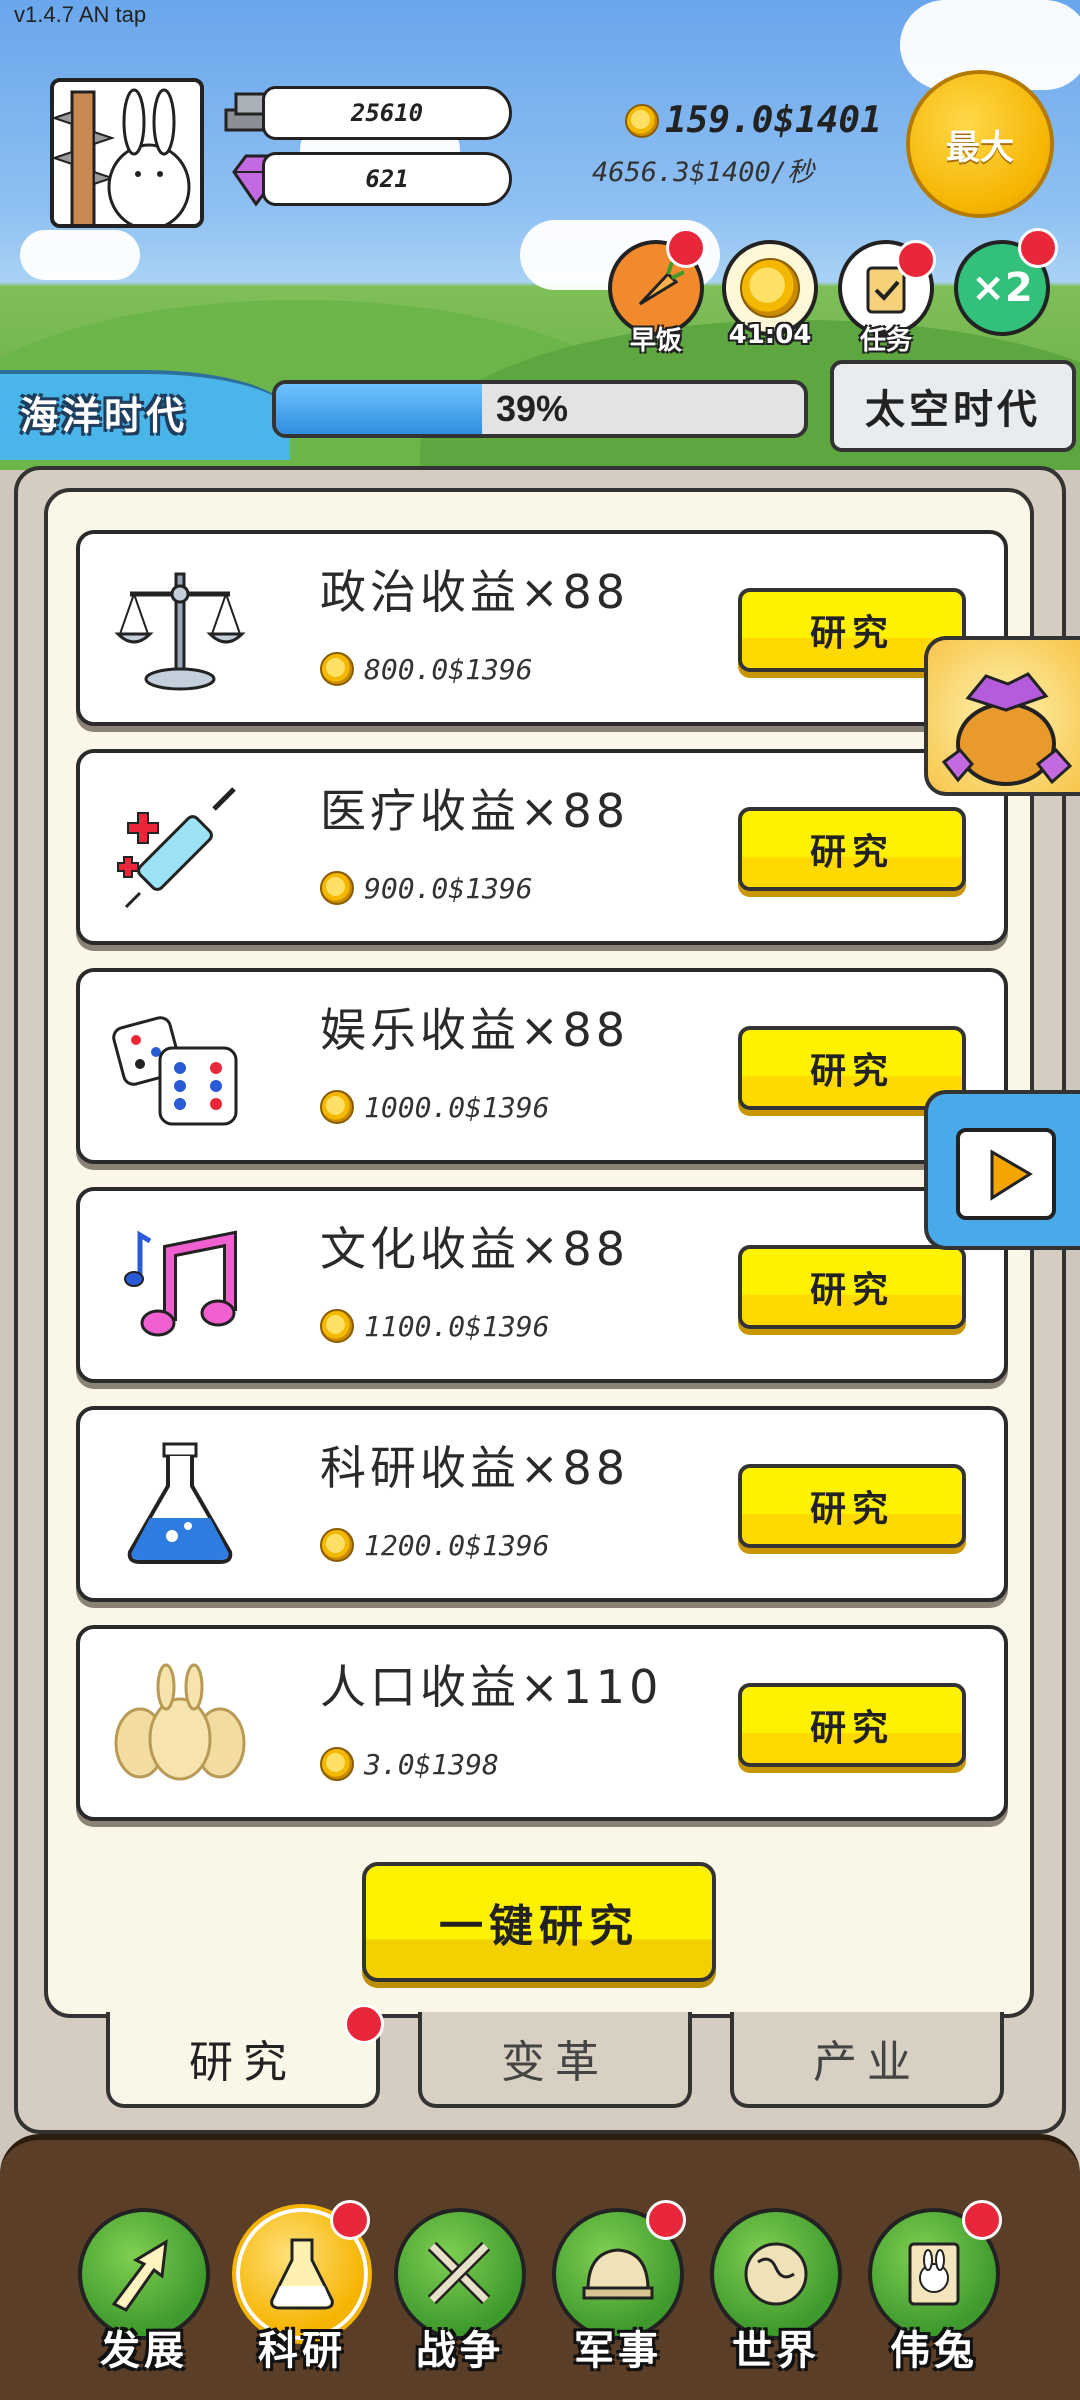  What do you see at coordinates (1002, 288) in the screenshot?
I see `double-icon: ×2` at bounding box center [1002, 288].